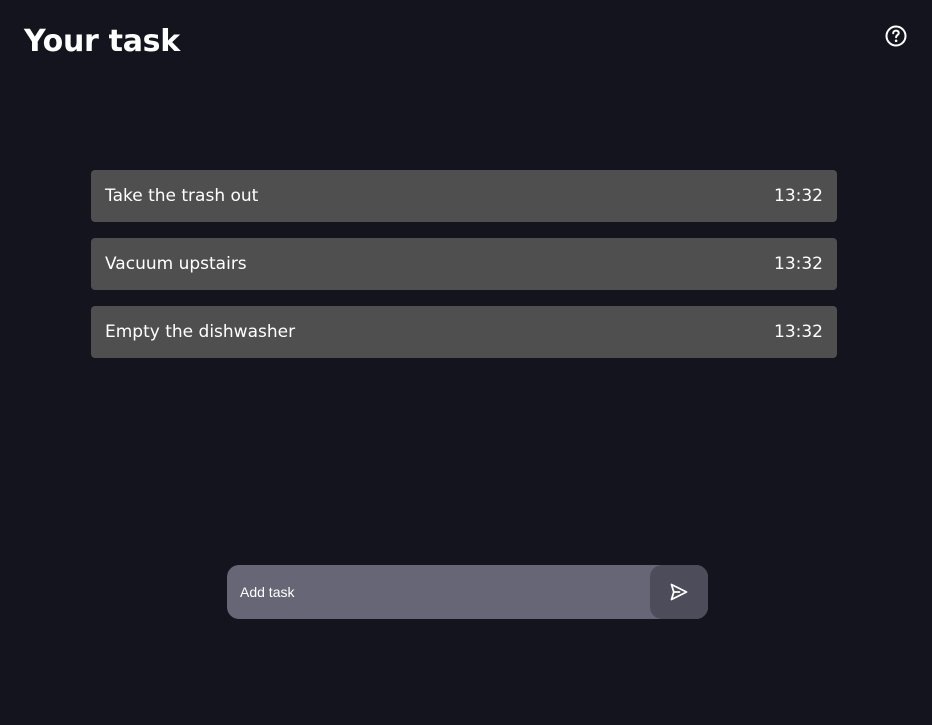 The height and width of the screenshot is (725, 932). What do you see at coordinates (102, 41) in the screenshot?
I see `page-title: Your task` at bounding box center [102, 41].